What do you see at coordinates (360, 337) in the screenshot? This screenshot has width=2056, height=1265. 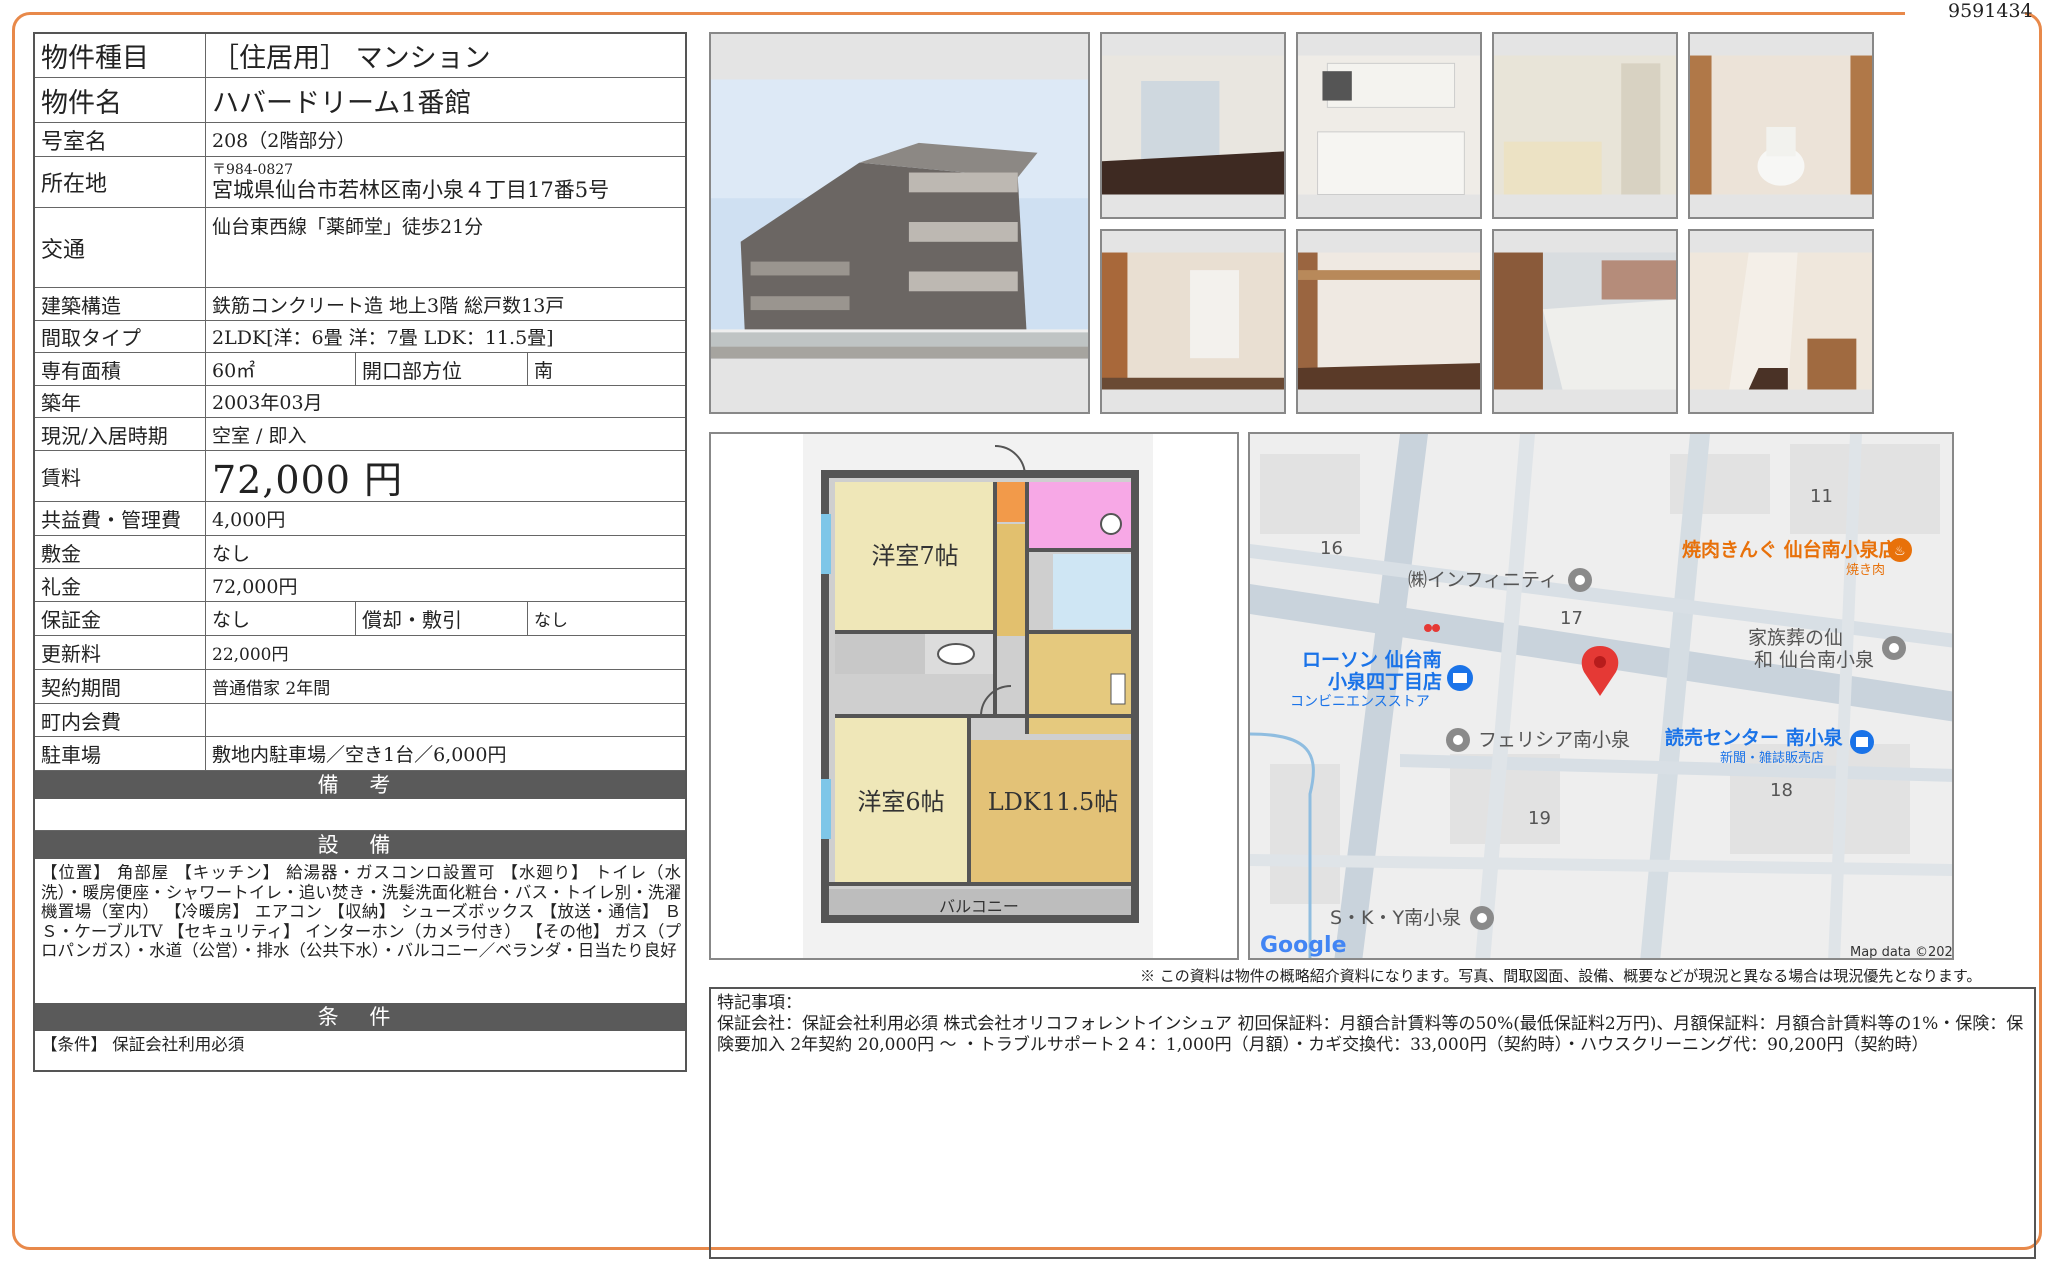 I see `spec-row-layout: 間取タイプ 2LDK[洋：6畳 洋：7畳 LDK：11.5畳]` at bounding box center [360, 337].